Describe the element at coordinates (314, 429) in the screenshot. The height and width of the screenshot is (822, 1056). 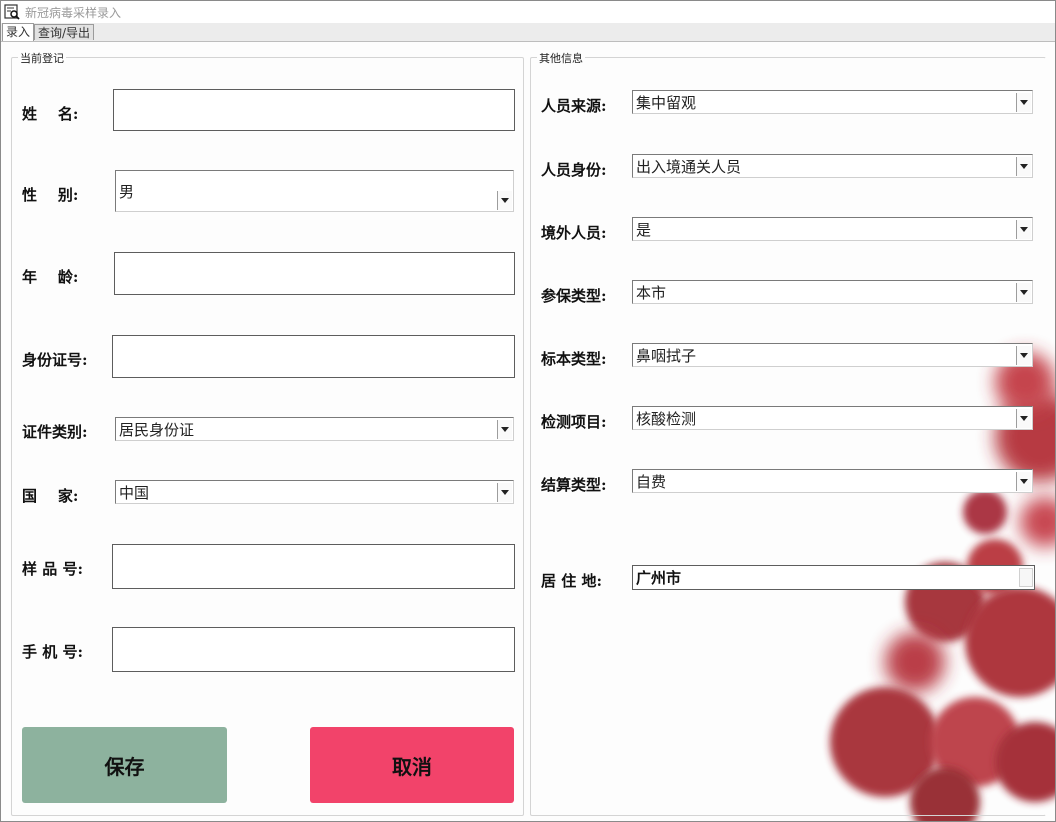
I see `id-type-select: 居民身份证` at that location.